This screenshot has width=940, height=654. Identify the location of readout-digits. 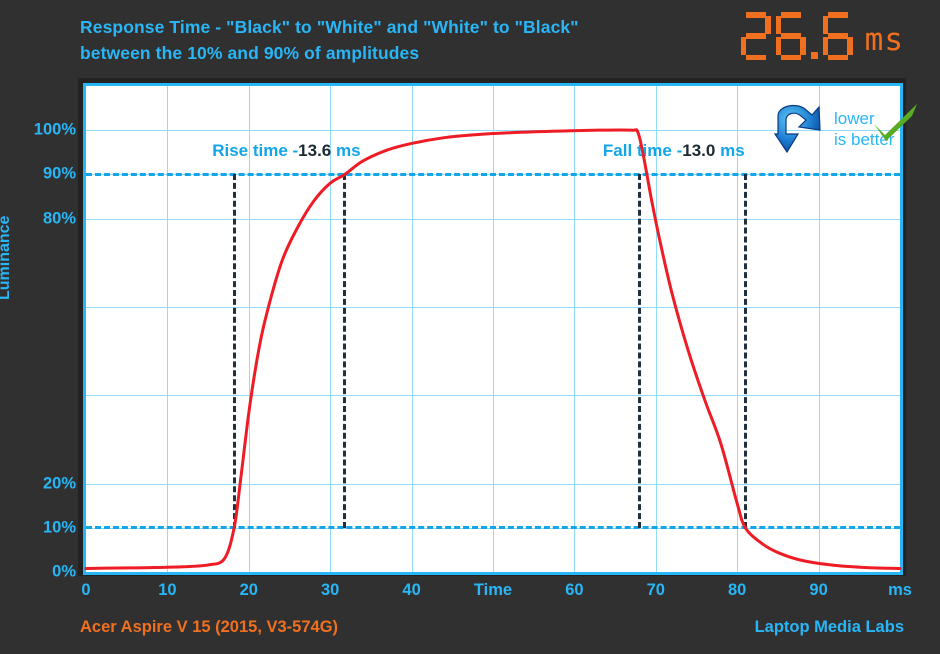
(796, 36).